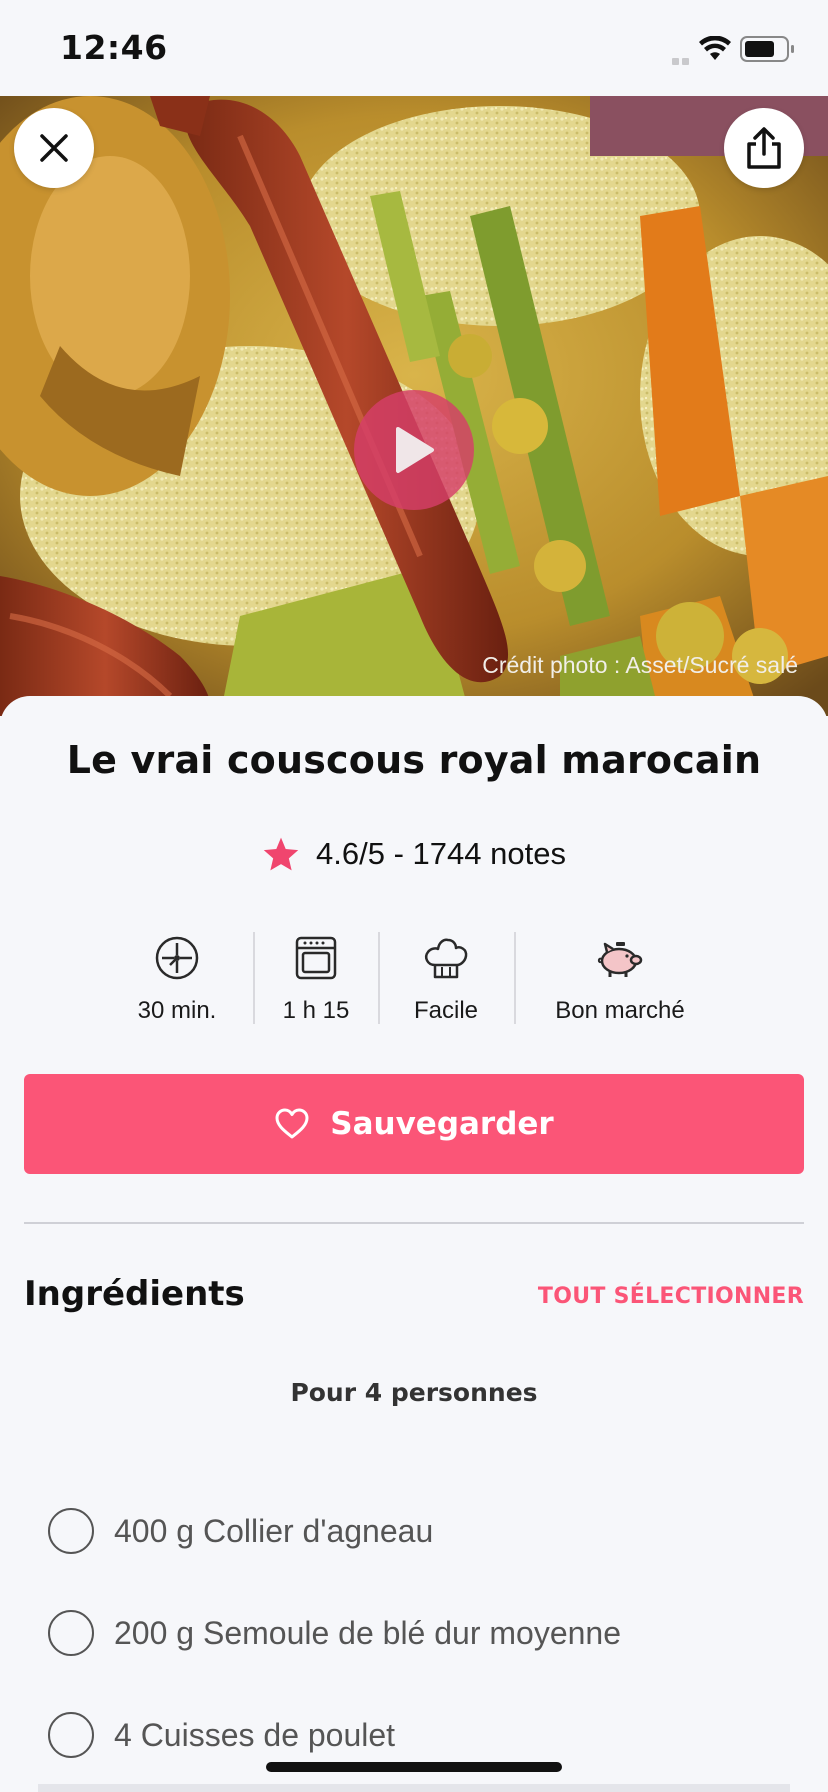  I want to click on close-icon, so click(54, 148).